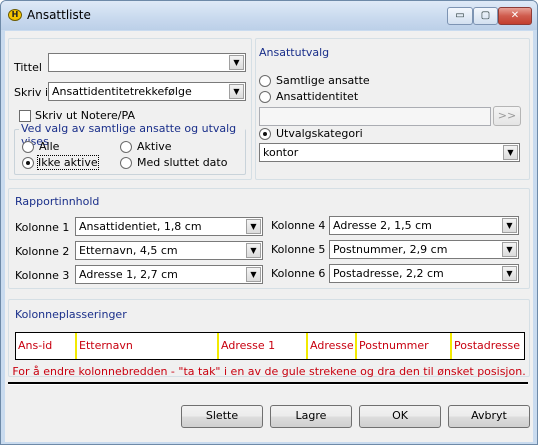 Image resolution: width=538 pixels, height=445 pixels. Describe the element at coordinates (126, 163) in the screenshot. I see `radio-med-sluttet` at that location.